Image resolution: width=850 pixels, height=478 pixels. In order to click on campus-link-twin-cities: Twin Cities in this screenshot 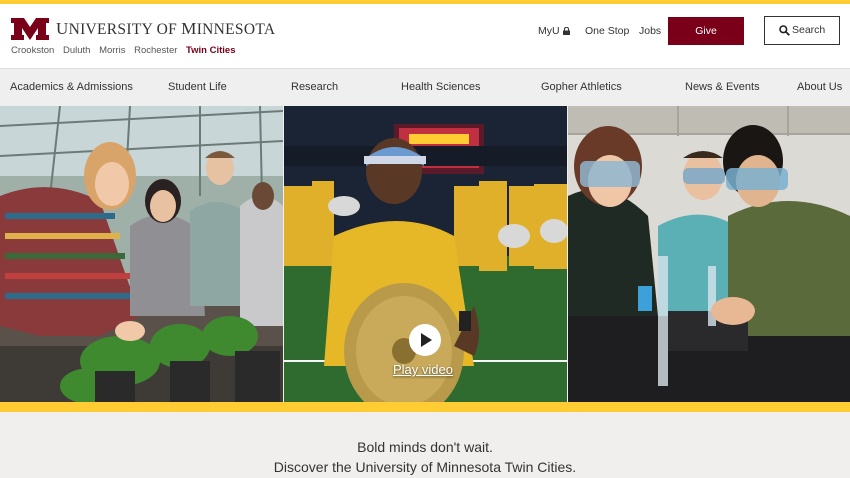, I will do `click(210, 50)`.